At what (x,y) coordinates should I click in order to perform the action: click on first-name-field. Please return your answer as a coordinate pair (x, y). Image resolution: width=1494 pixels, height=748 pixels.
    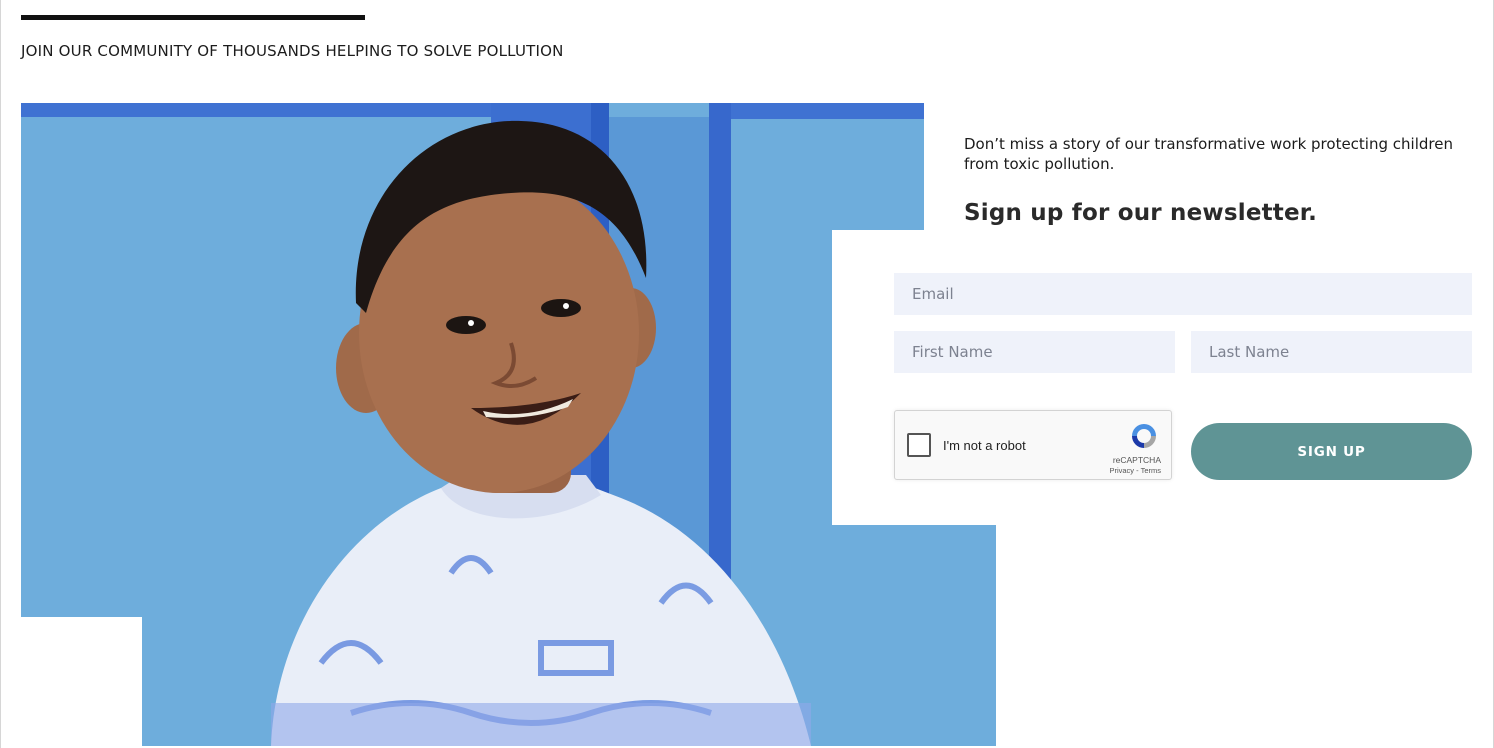
    Looking at the image, I should click on (1034, 352).